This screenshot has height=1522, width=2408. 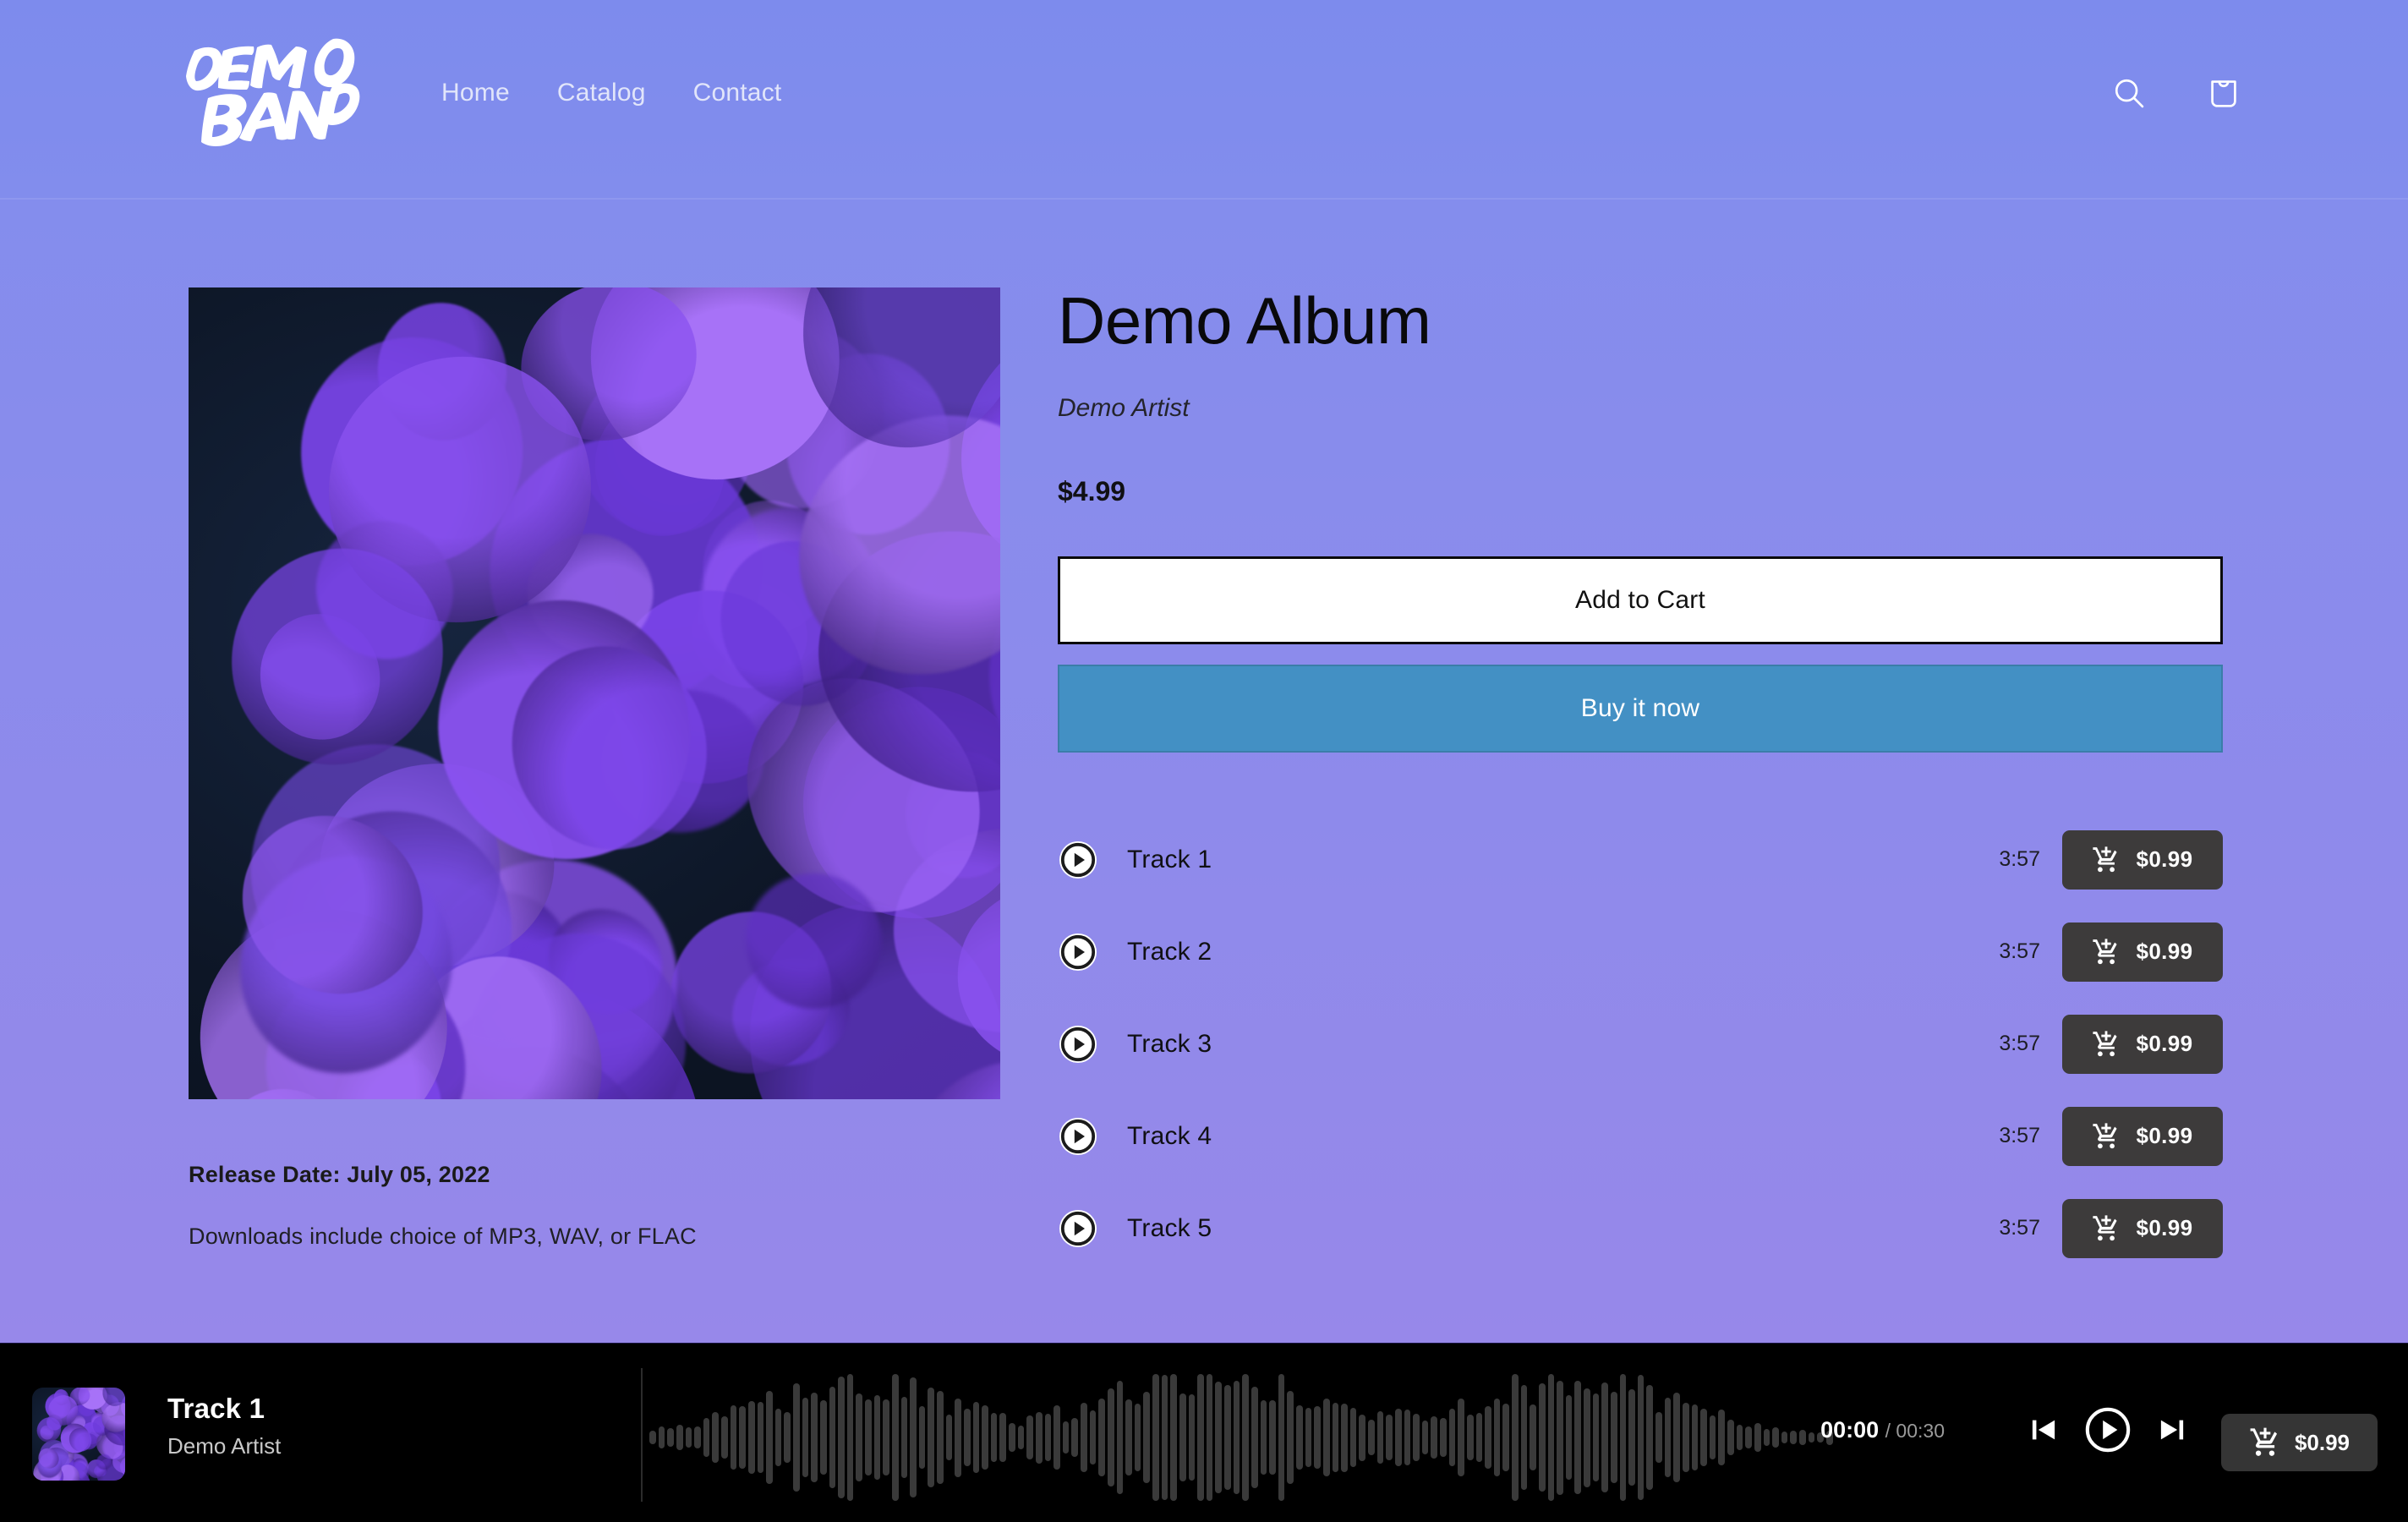 What do you see at coordinates (1169, 859) in the screenshot?
I see `track-title: Track 1` at bounding box center [1169, 859].